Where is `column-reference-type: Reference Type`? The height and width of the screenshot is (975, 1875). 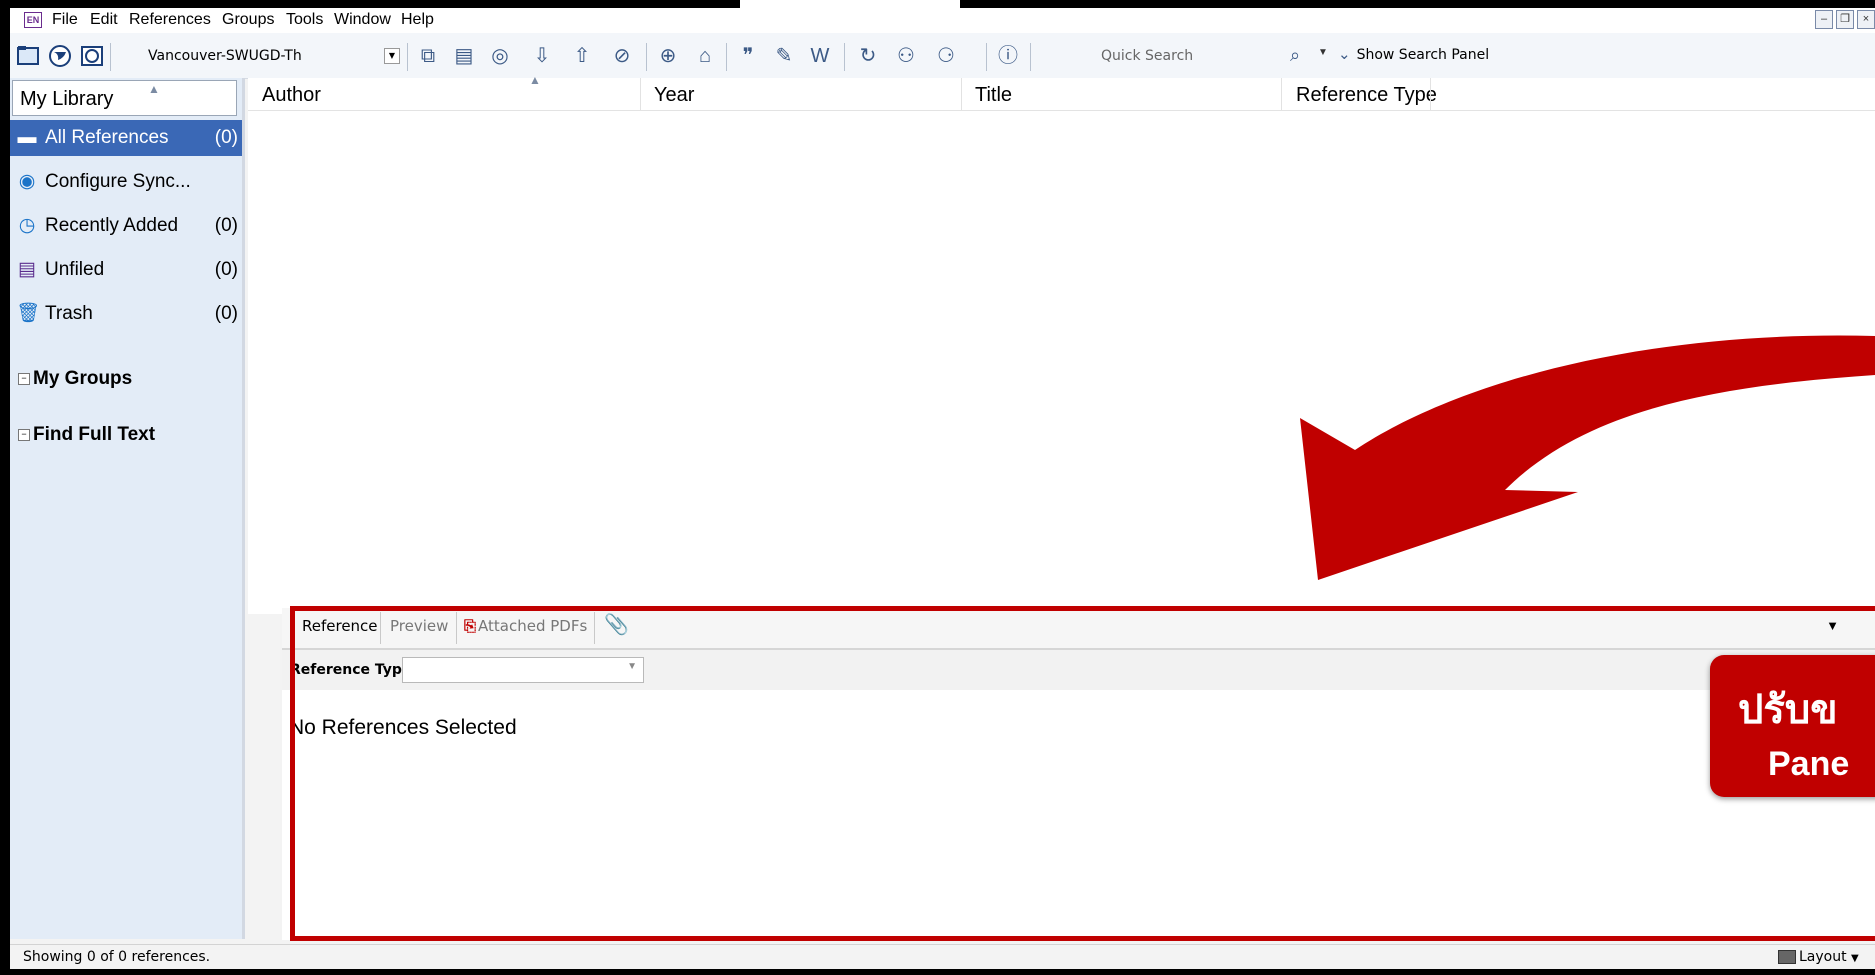
column-reference-type: Reference Type is located at coordinates (1366, 95).